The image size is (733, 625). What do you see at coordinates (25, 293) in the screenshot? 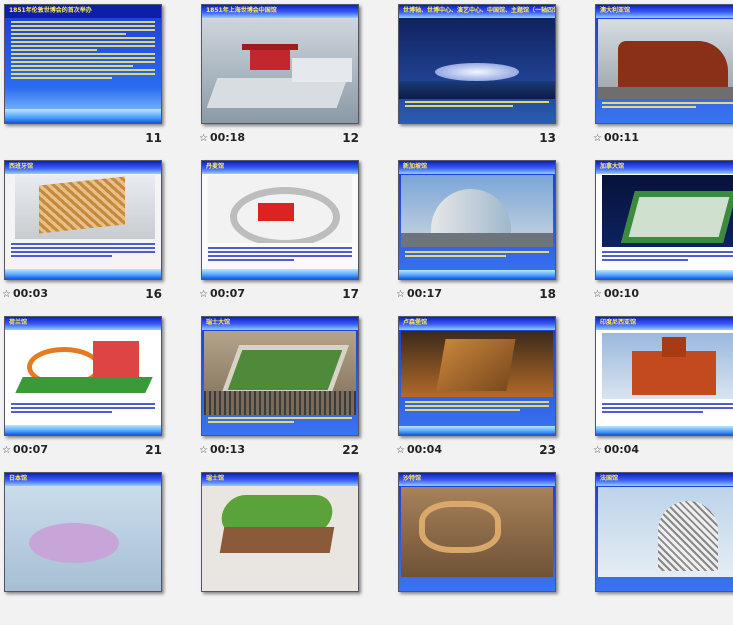
I see `slide-timing: ☆ 00:03` at bounding box center [25, 293].